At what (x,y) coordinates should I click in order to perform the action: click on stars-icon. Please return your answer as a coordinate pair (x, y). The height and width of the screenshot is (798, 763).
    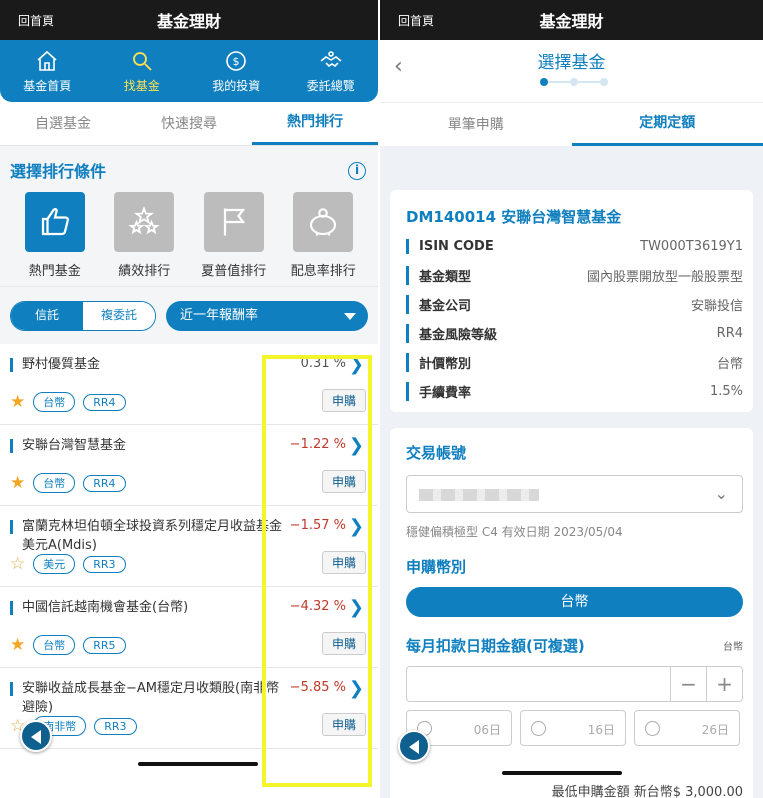
    Looking at the image, I should click on (144, 220).